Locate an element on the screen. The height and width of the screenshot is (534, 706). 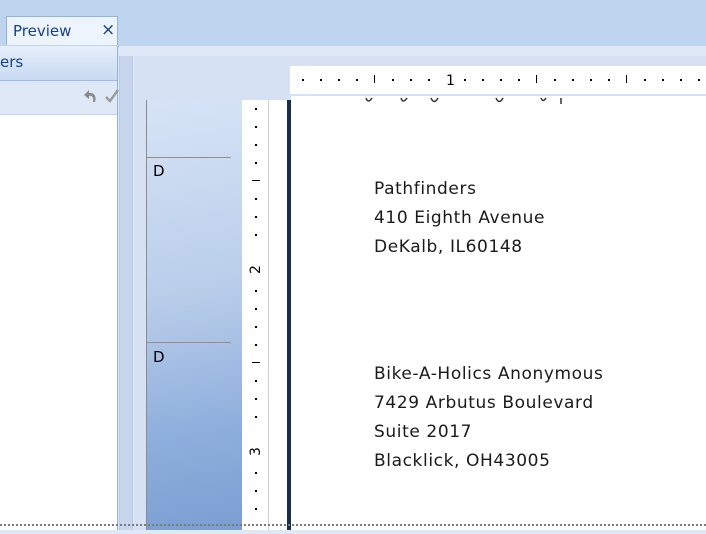
address-line: 410 Eighth Avenue is located at coordinates (460, 218).